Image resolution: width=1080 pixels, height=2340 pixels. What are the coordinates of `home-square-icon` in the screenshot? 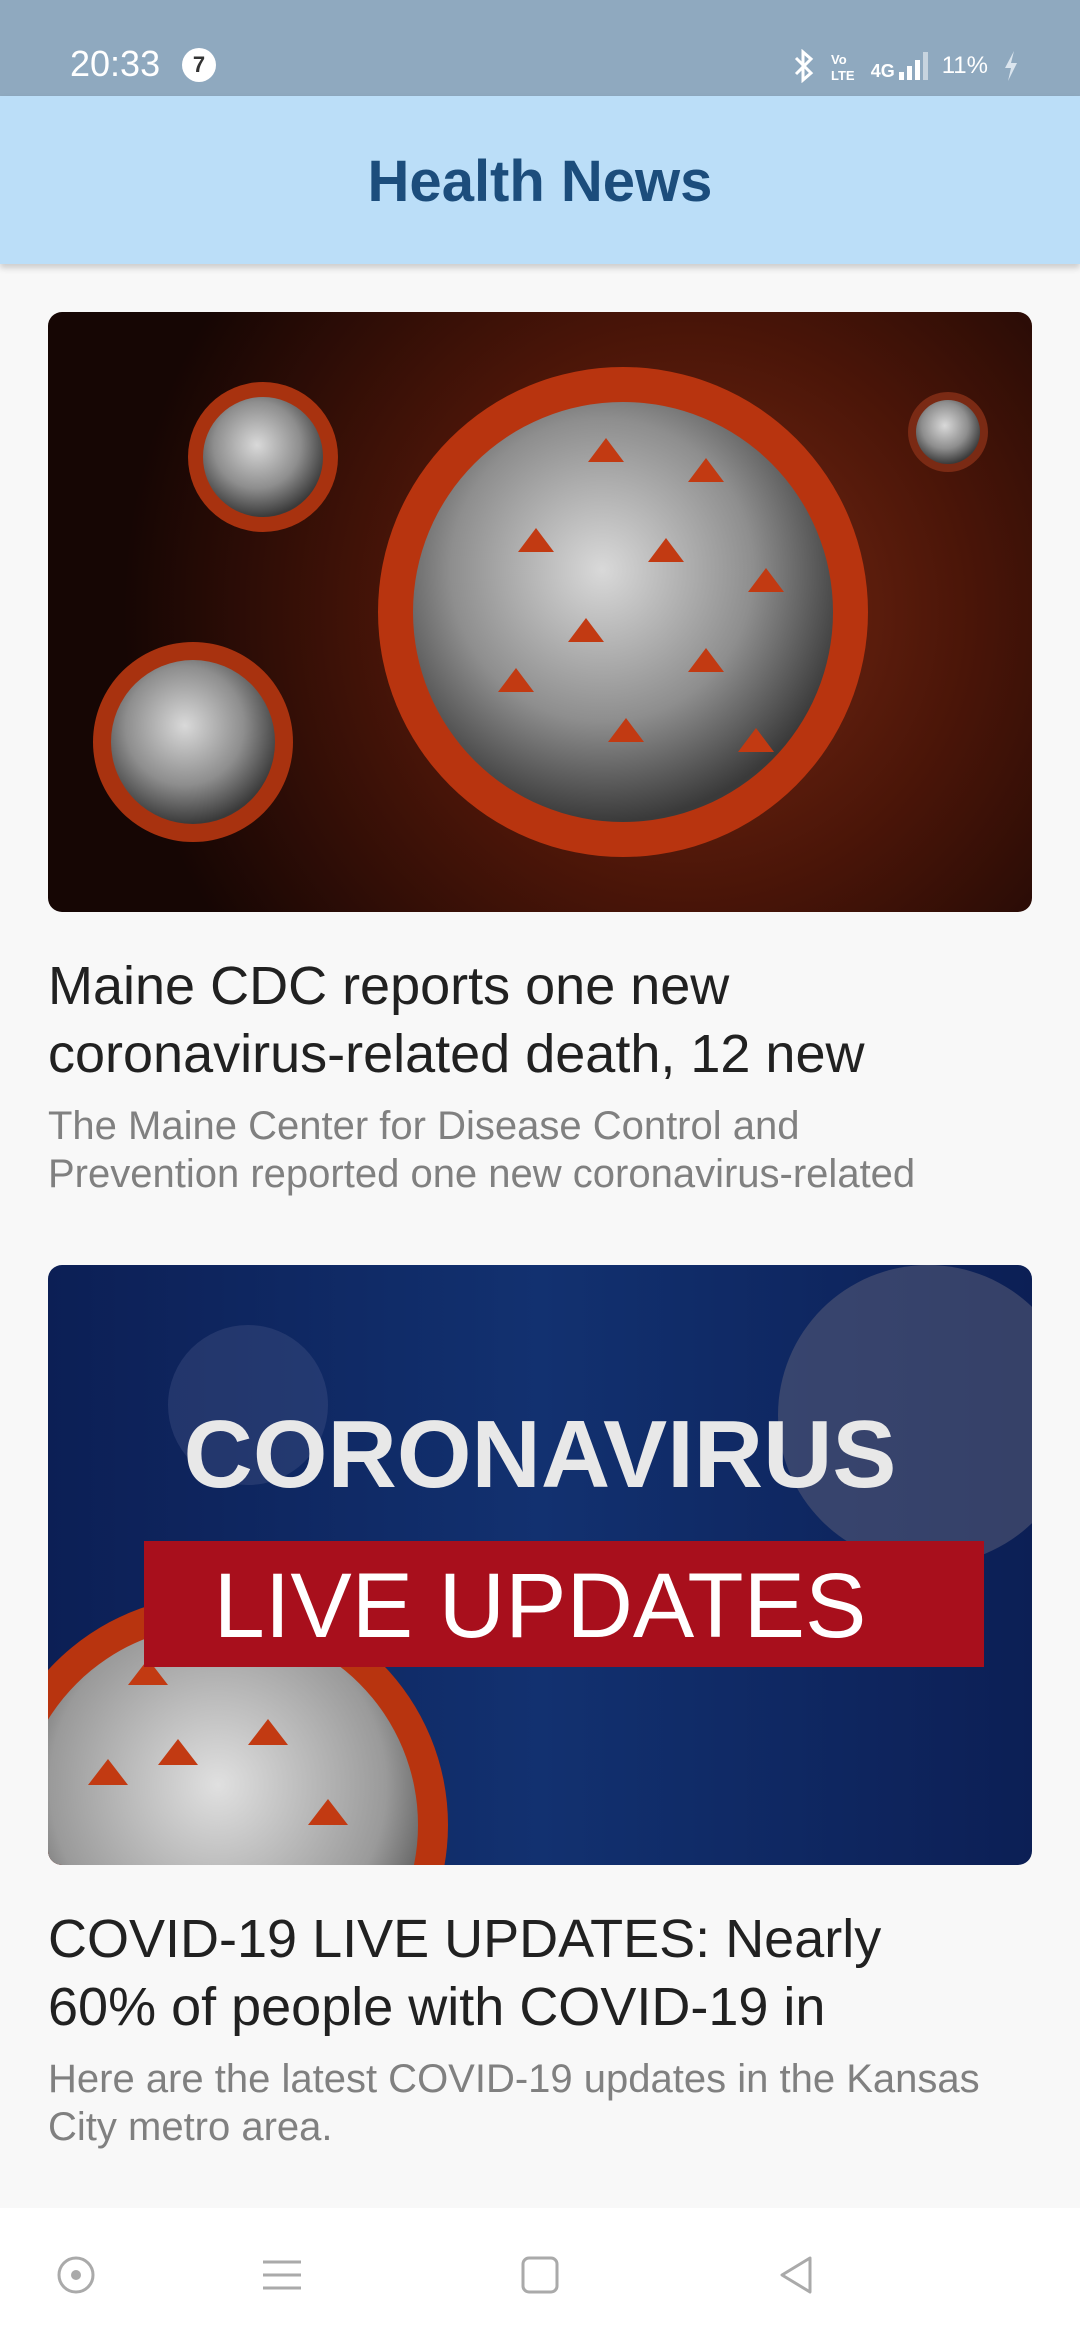 It's located at (540, 2275).